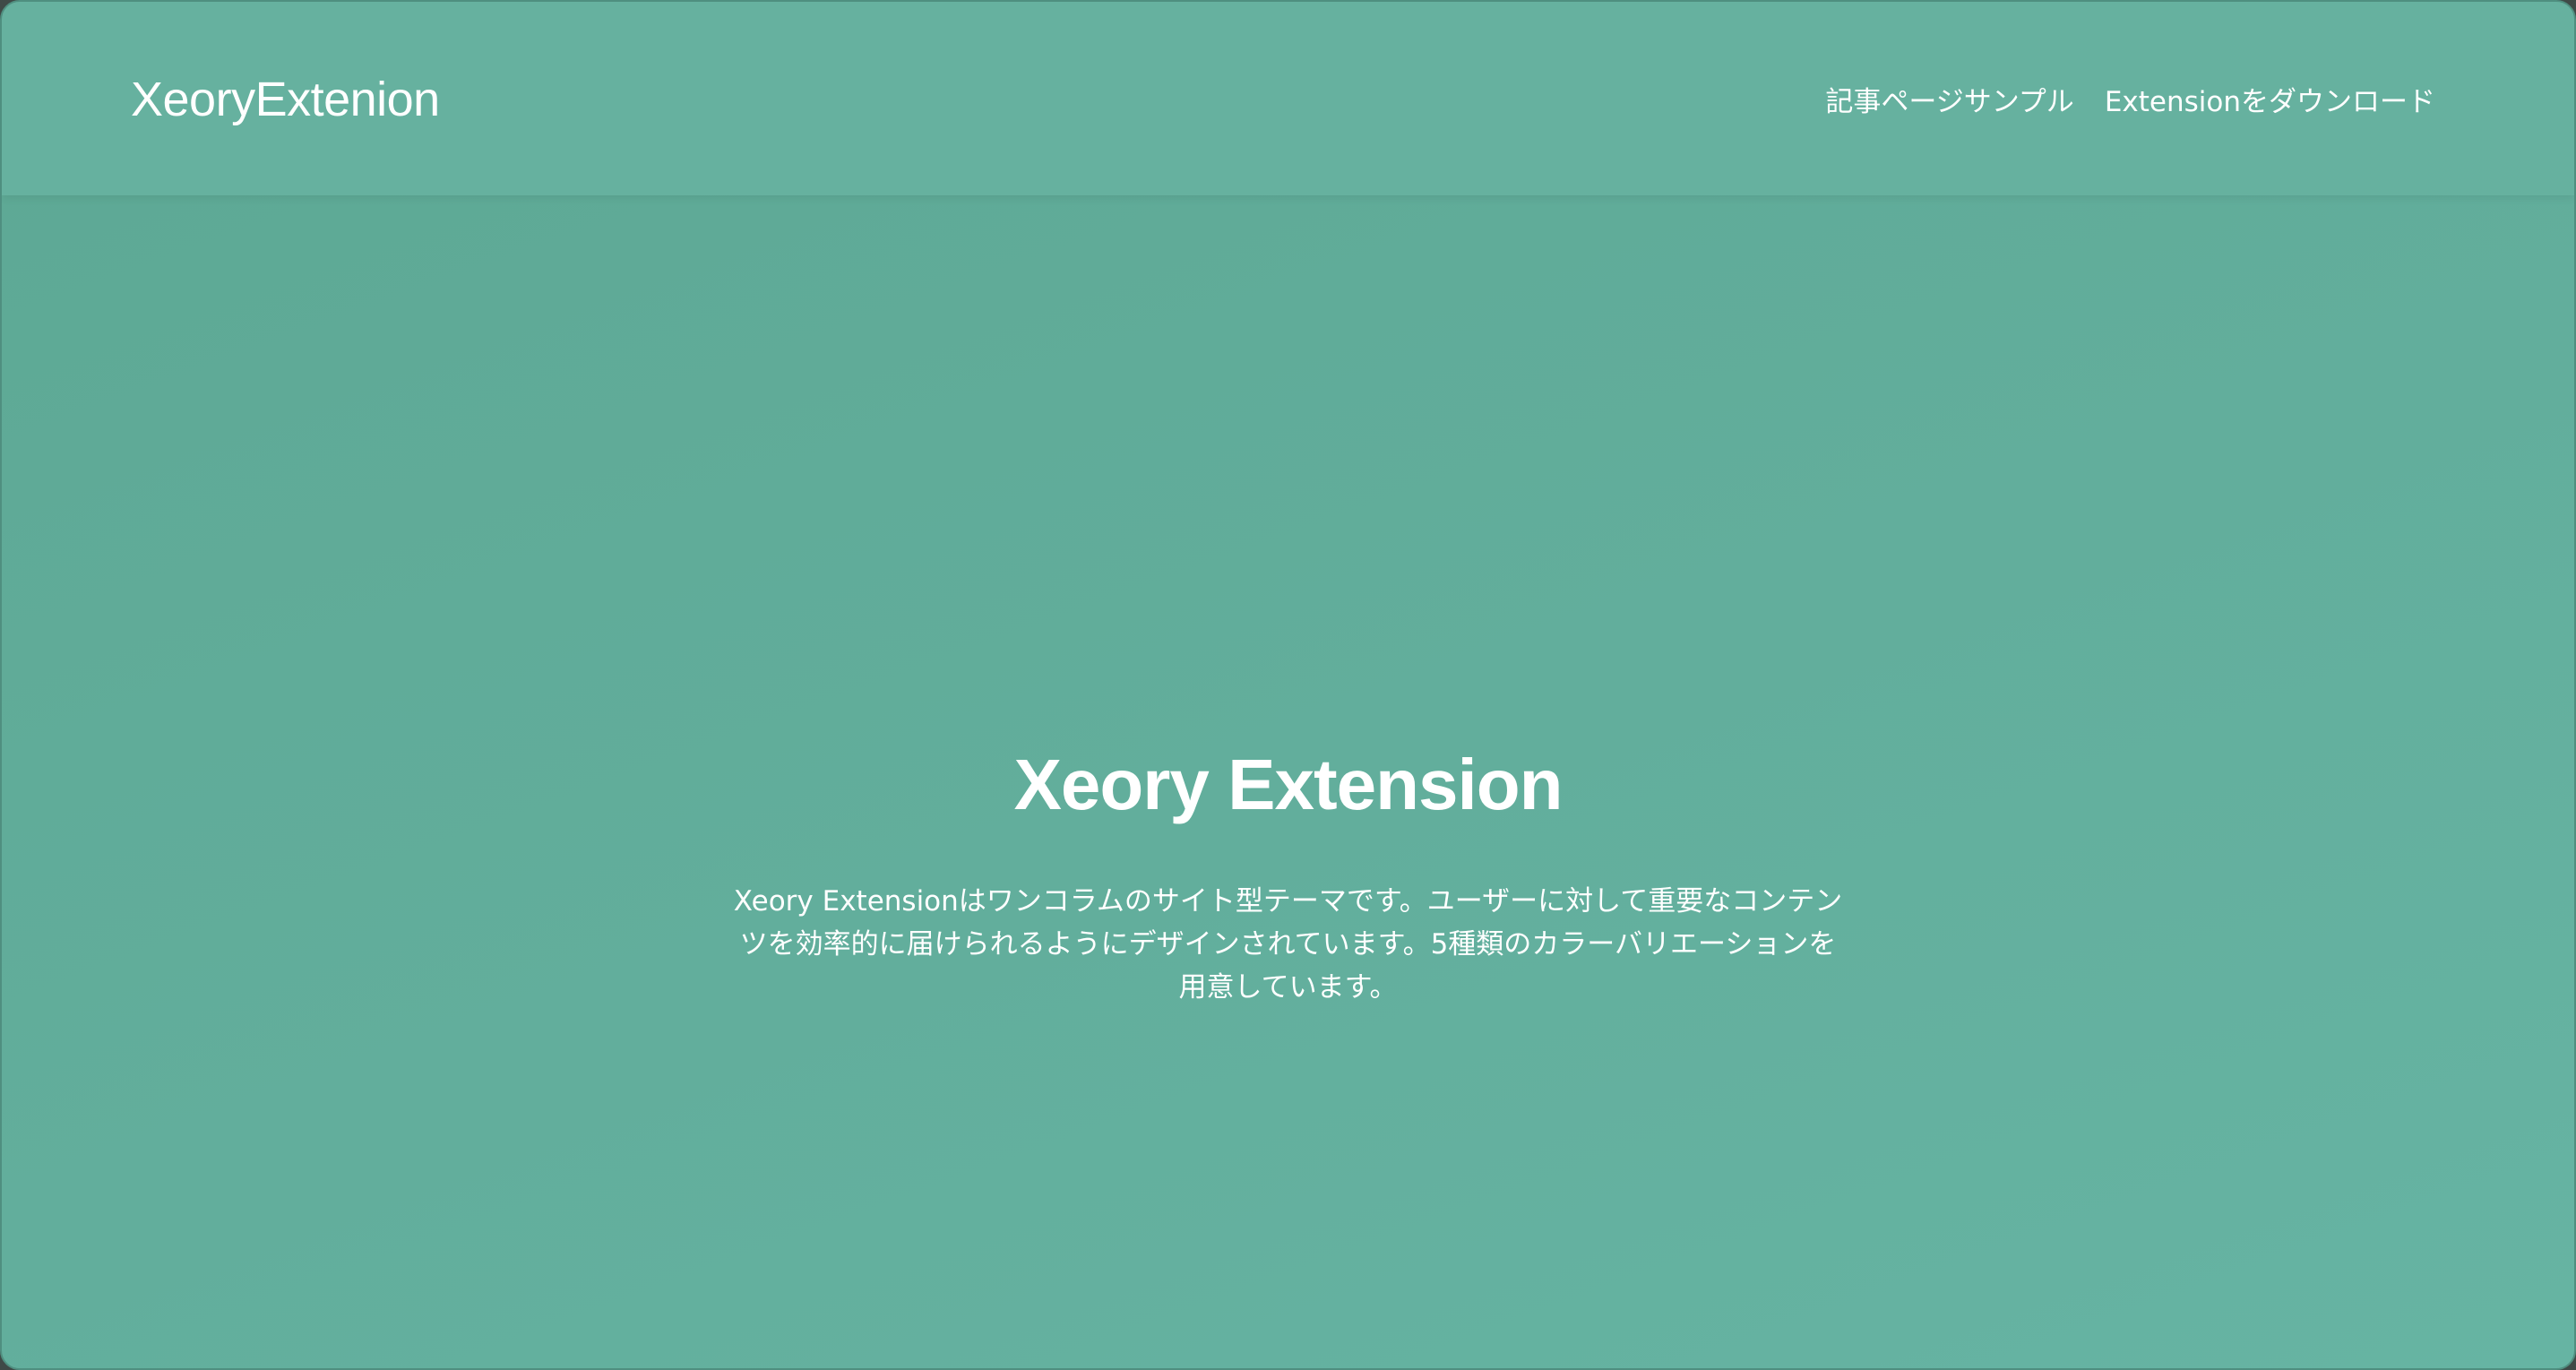 This screenshot has height=1370, width=2576. What do you see at coordinates (2270, 99) in the screenshot?
I see `nav-link-download-extension: Extensionをダウンロード` at bounding box center [2270, 99].